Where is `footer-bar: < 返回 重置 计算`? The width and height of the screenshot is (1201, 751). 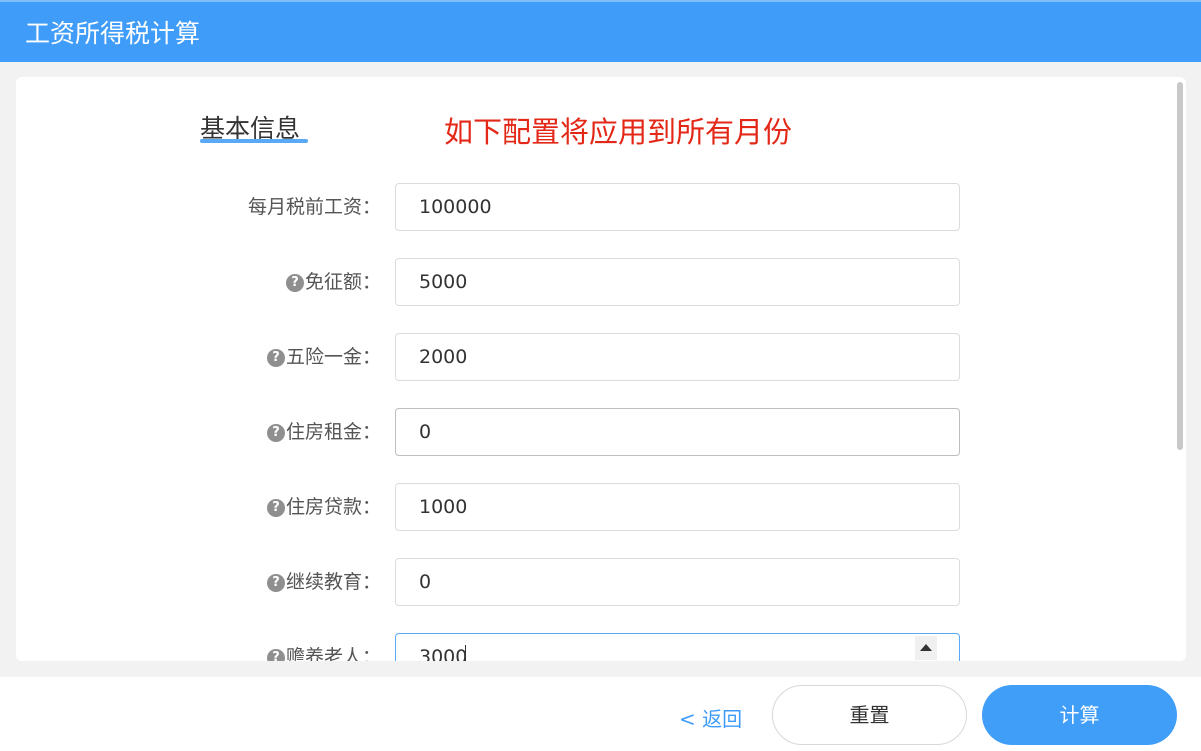 footer-bar: < 返回 重置 计算 is located at coordinates (600, 714).